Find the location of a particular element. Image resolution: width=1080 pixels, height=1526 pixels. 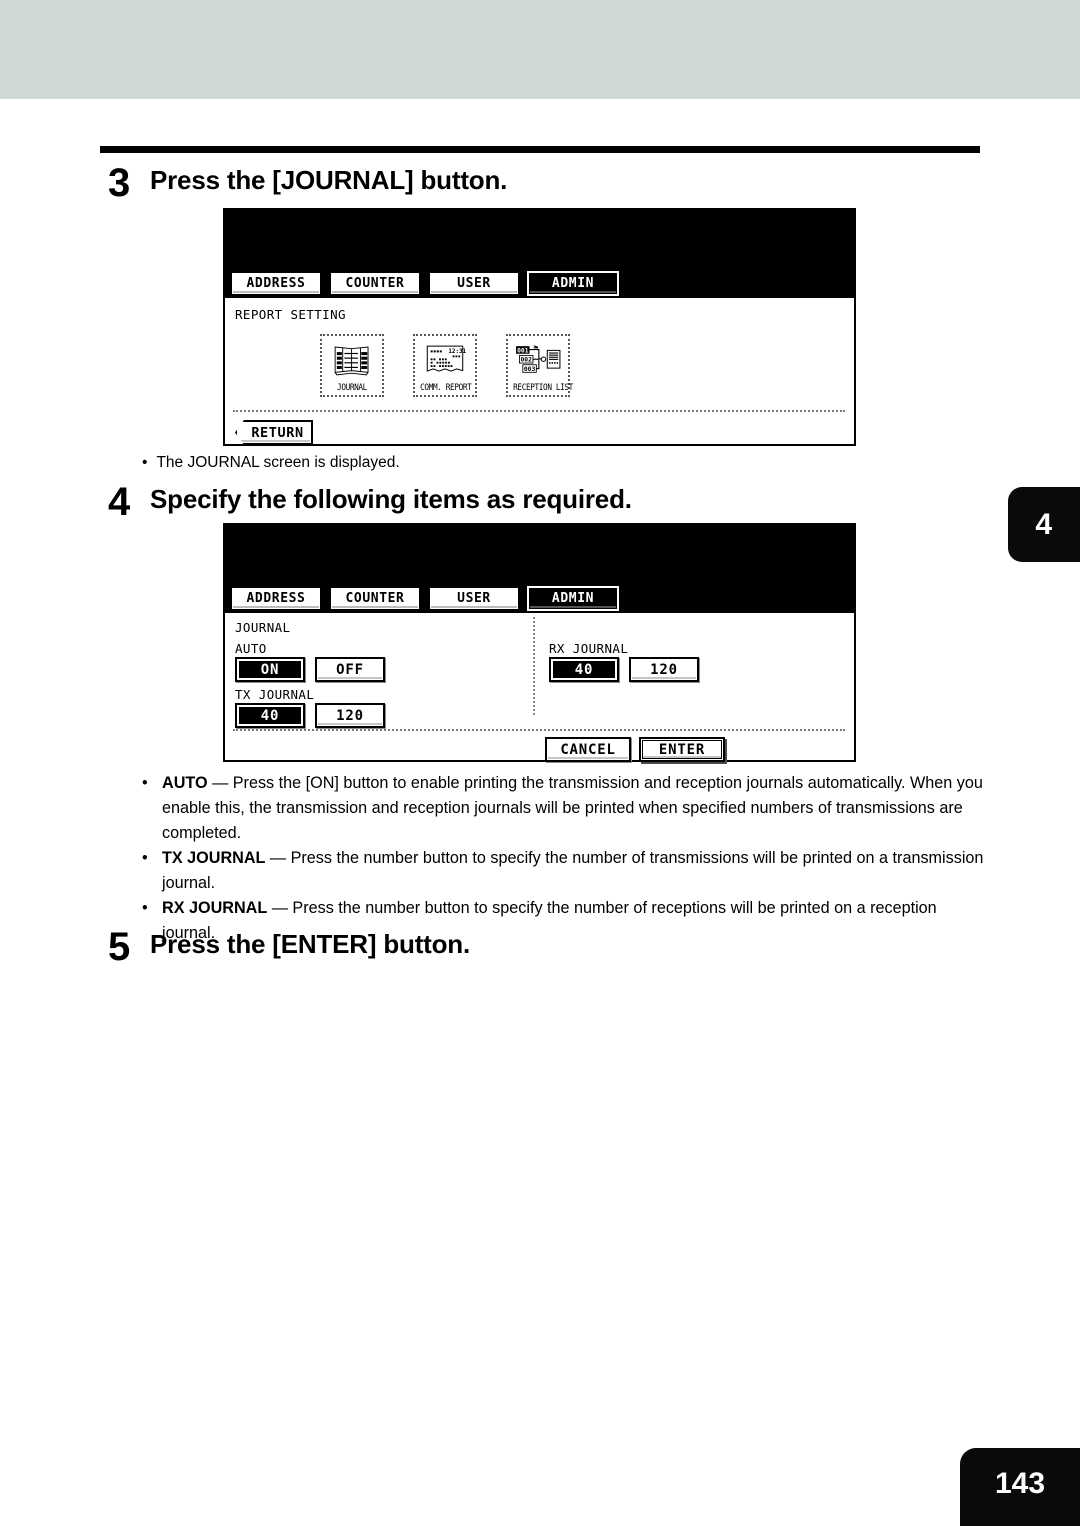

group-label-rx-journal: RX JOURNAL is located at coordinates (589, 648).